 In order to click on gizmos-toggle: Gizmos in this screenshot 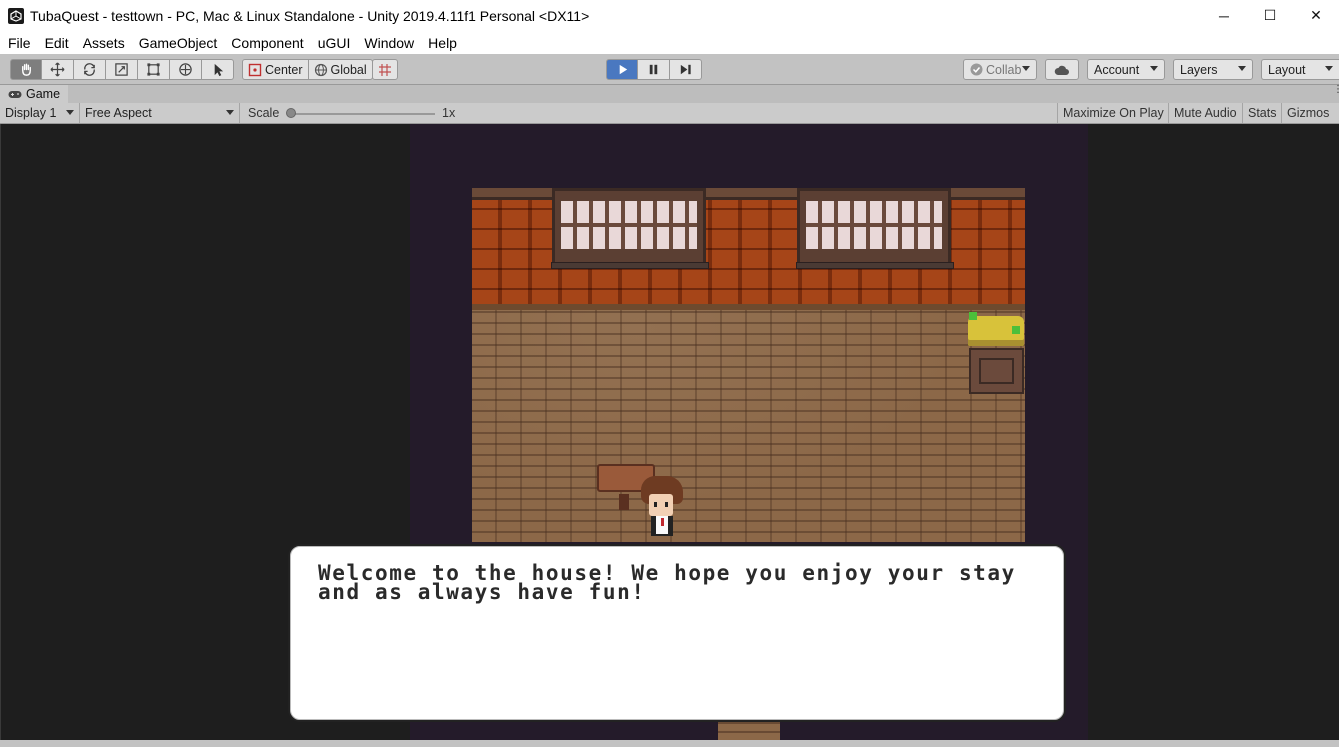, I will do `click(1307, 113)`.